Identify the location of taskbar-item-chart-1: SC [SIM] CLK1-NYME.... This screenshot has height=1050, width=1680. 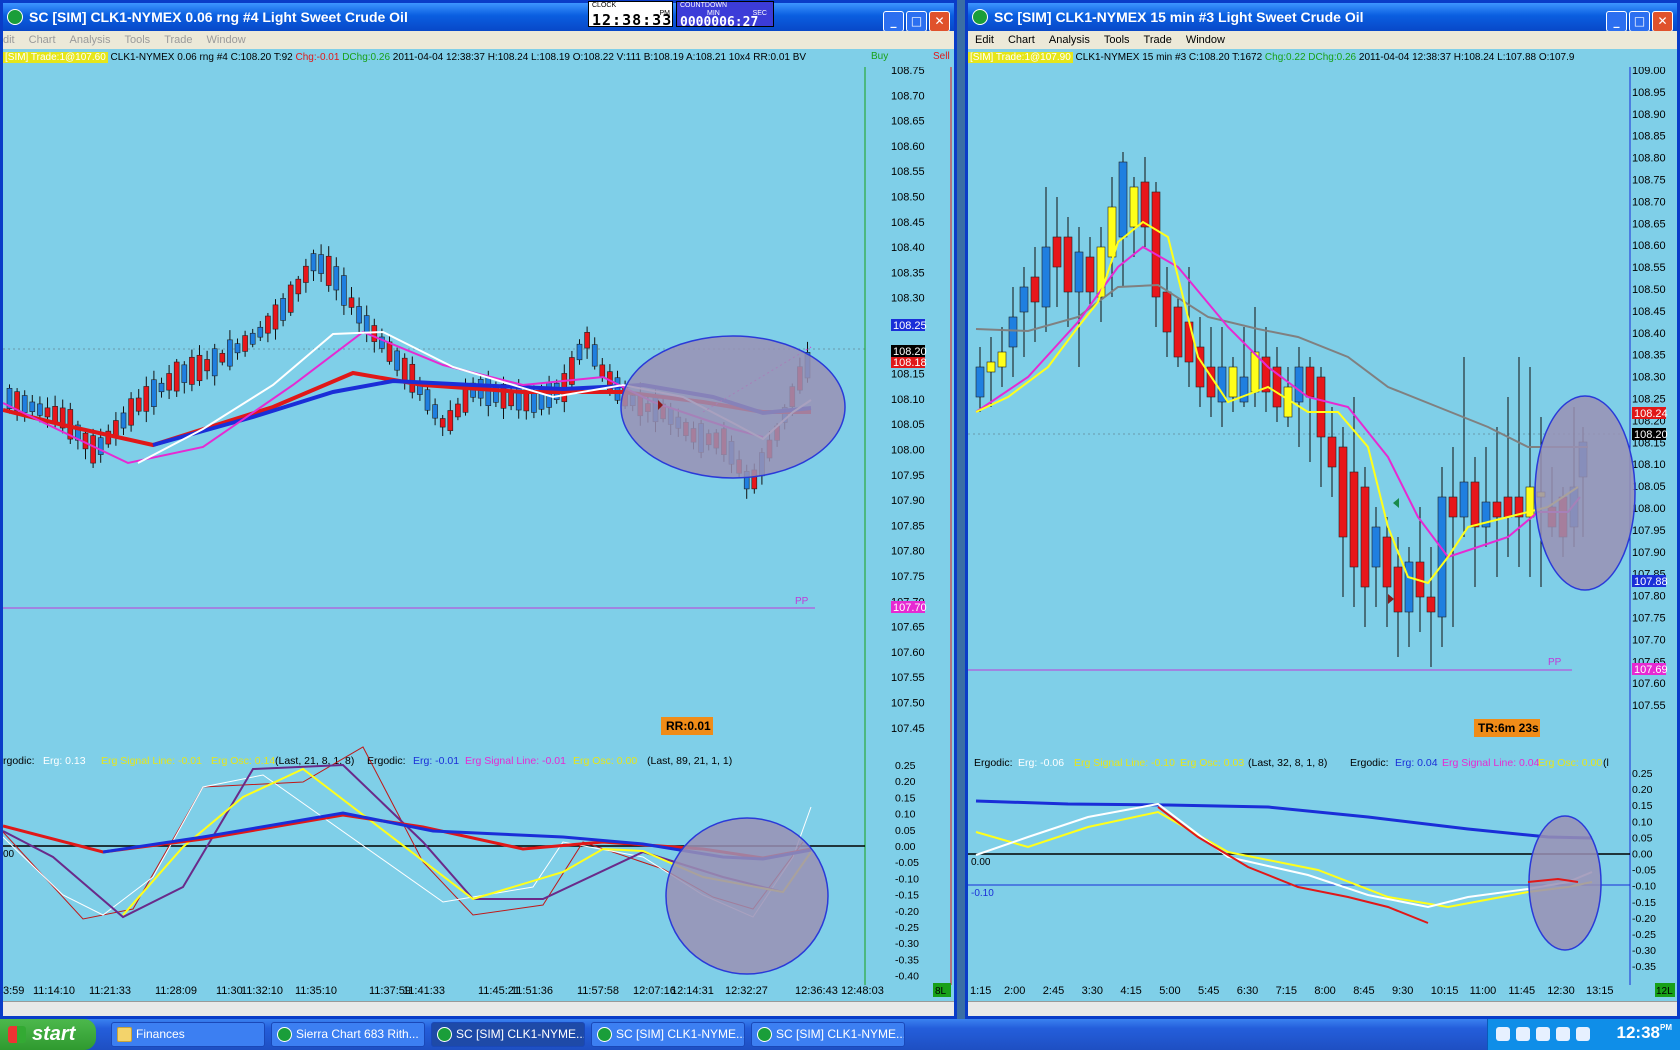
(508, 1034).